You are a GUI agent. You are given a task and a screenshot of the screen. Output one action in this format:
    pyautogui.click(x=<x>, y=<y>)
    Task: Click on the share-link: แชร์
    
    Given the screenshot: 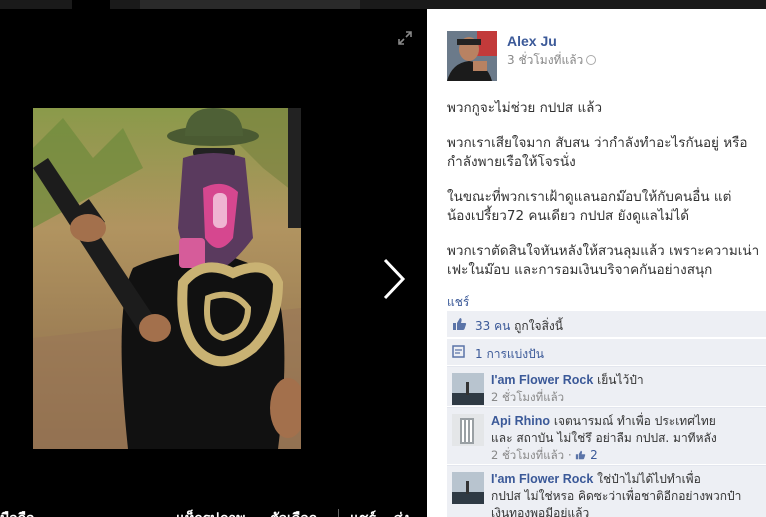 What is the action you would take?
    pyautogui.click(x=458, y=302)
    